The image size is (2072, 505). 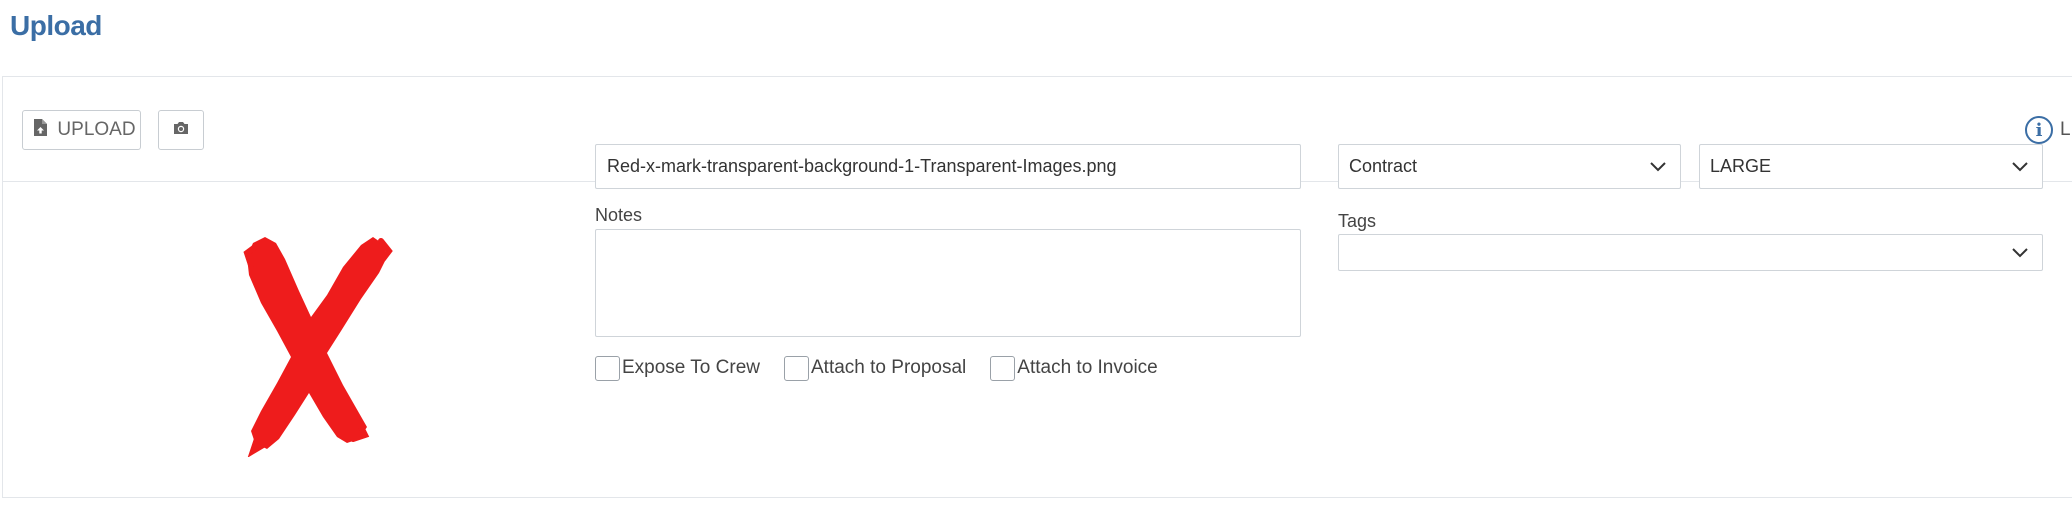 What do you see at coordinates (1871, 166) in the screenshot?
I see `size-select: LARGE` at bounding box center [1871, 166].